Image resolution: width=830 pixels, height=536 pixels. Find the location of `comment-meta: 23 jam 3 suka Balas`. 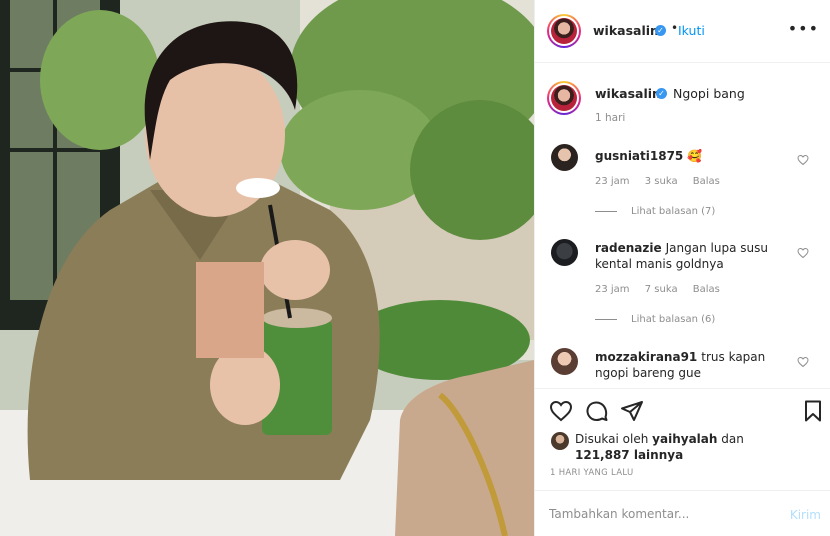

comment-meta: 23 jam 3 suka Balas is located at coordinates (663, 181).